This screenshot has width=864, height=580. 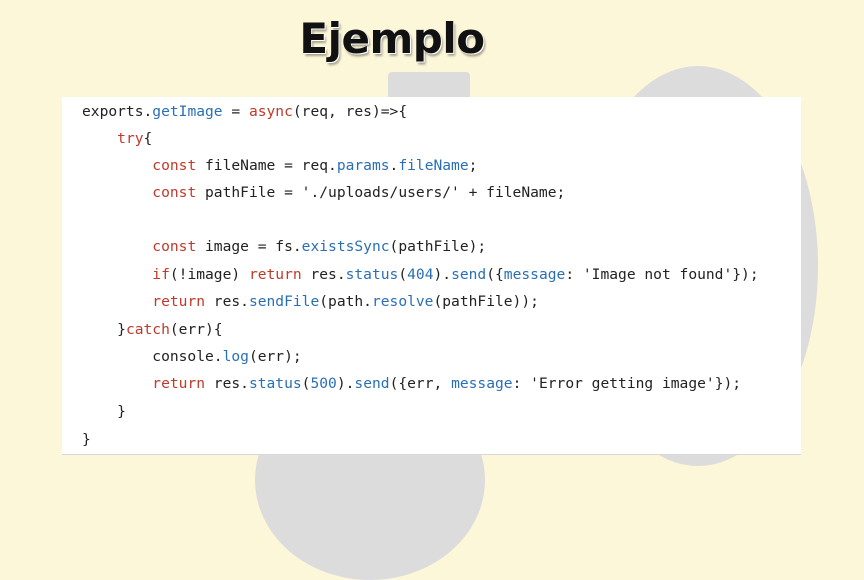 What do you see at coordinates (622, 383) in the screenshot?
I see `code-token: 'Error getting image'` at bounding box center [622, 383].